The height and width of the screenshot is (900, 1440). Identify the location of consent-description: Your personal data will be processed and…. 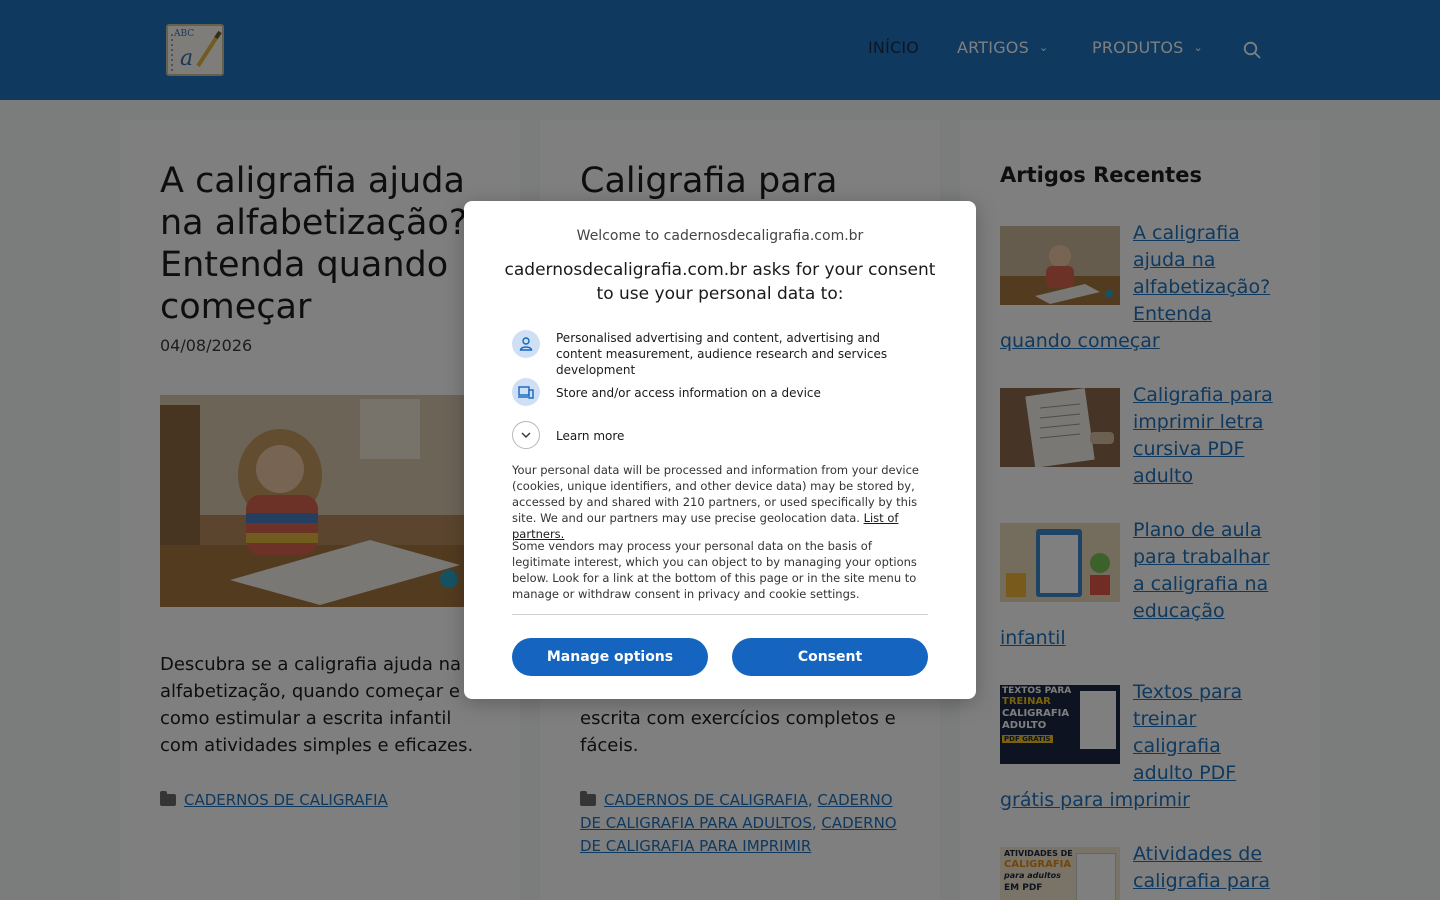
(721, 502).